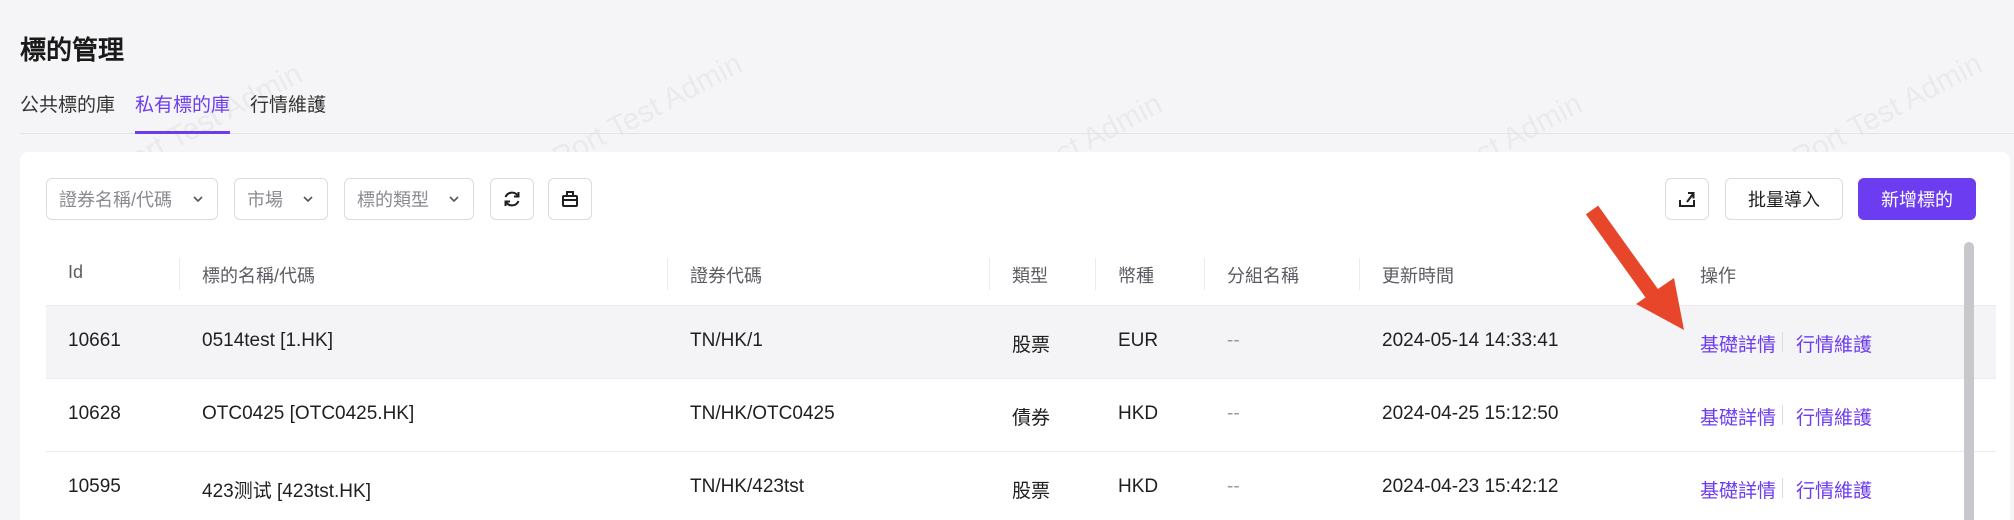 The height and width of the screenshot is (520, 2014). I want to click on row-type: 債券, so click(1031, 418).